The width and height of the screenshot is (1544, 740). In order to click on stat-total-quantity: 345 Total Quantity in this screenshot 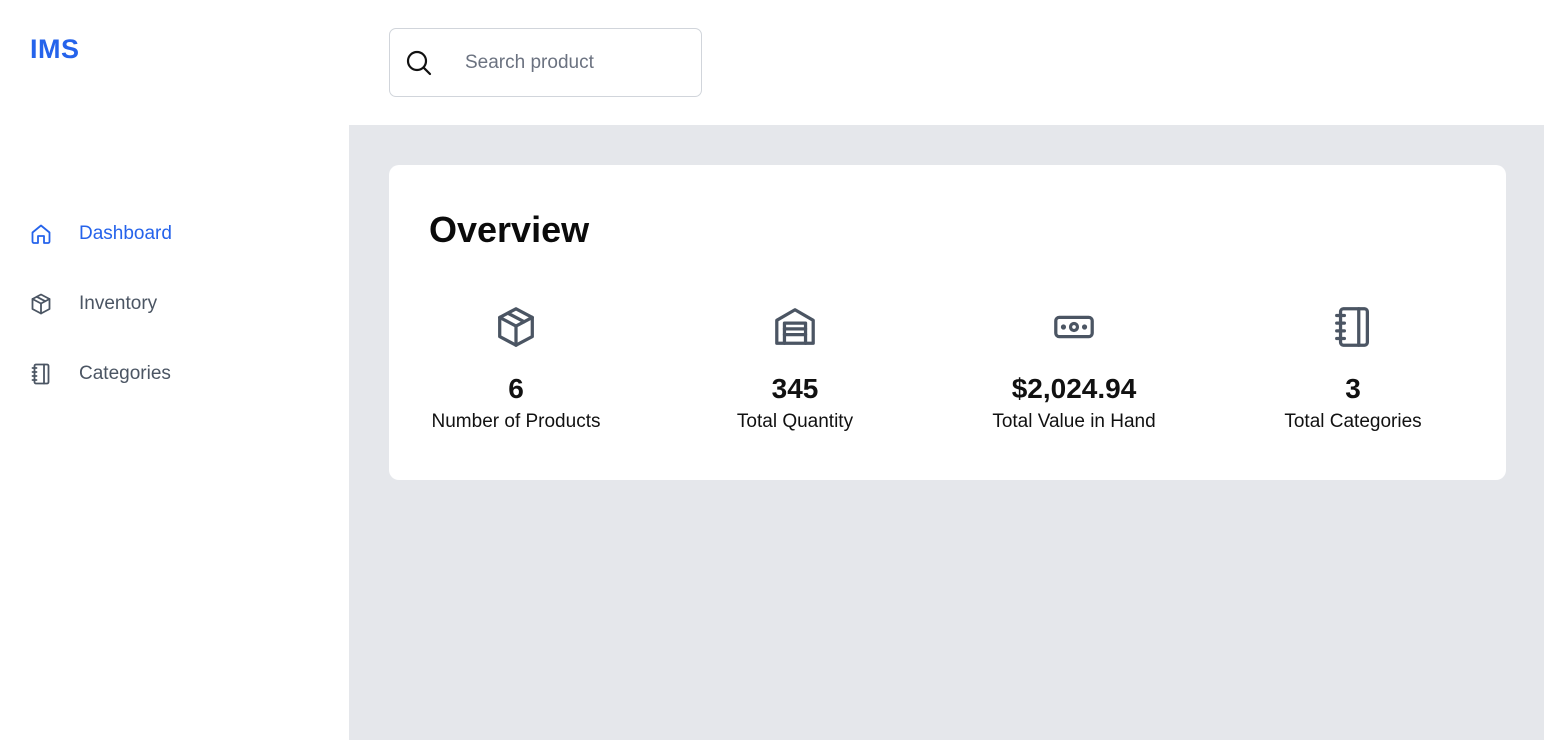, I will do `click(795, 368)`.